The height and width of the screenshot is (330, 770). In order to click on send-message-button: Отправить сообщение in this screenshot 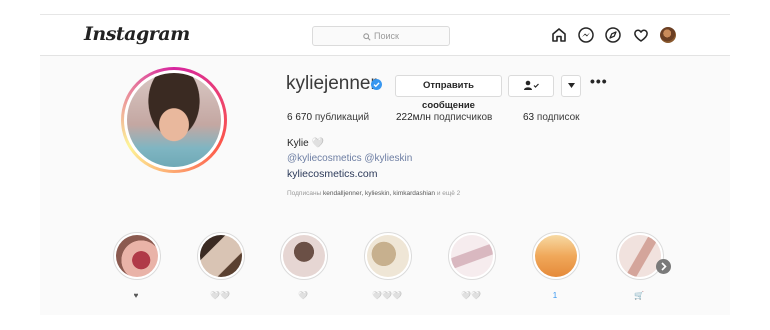, I will do `click(448, 93)`.